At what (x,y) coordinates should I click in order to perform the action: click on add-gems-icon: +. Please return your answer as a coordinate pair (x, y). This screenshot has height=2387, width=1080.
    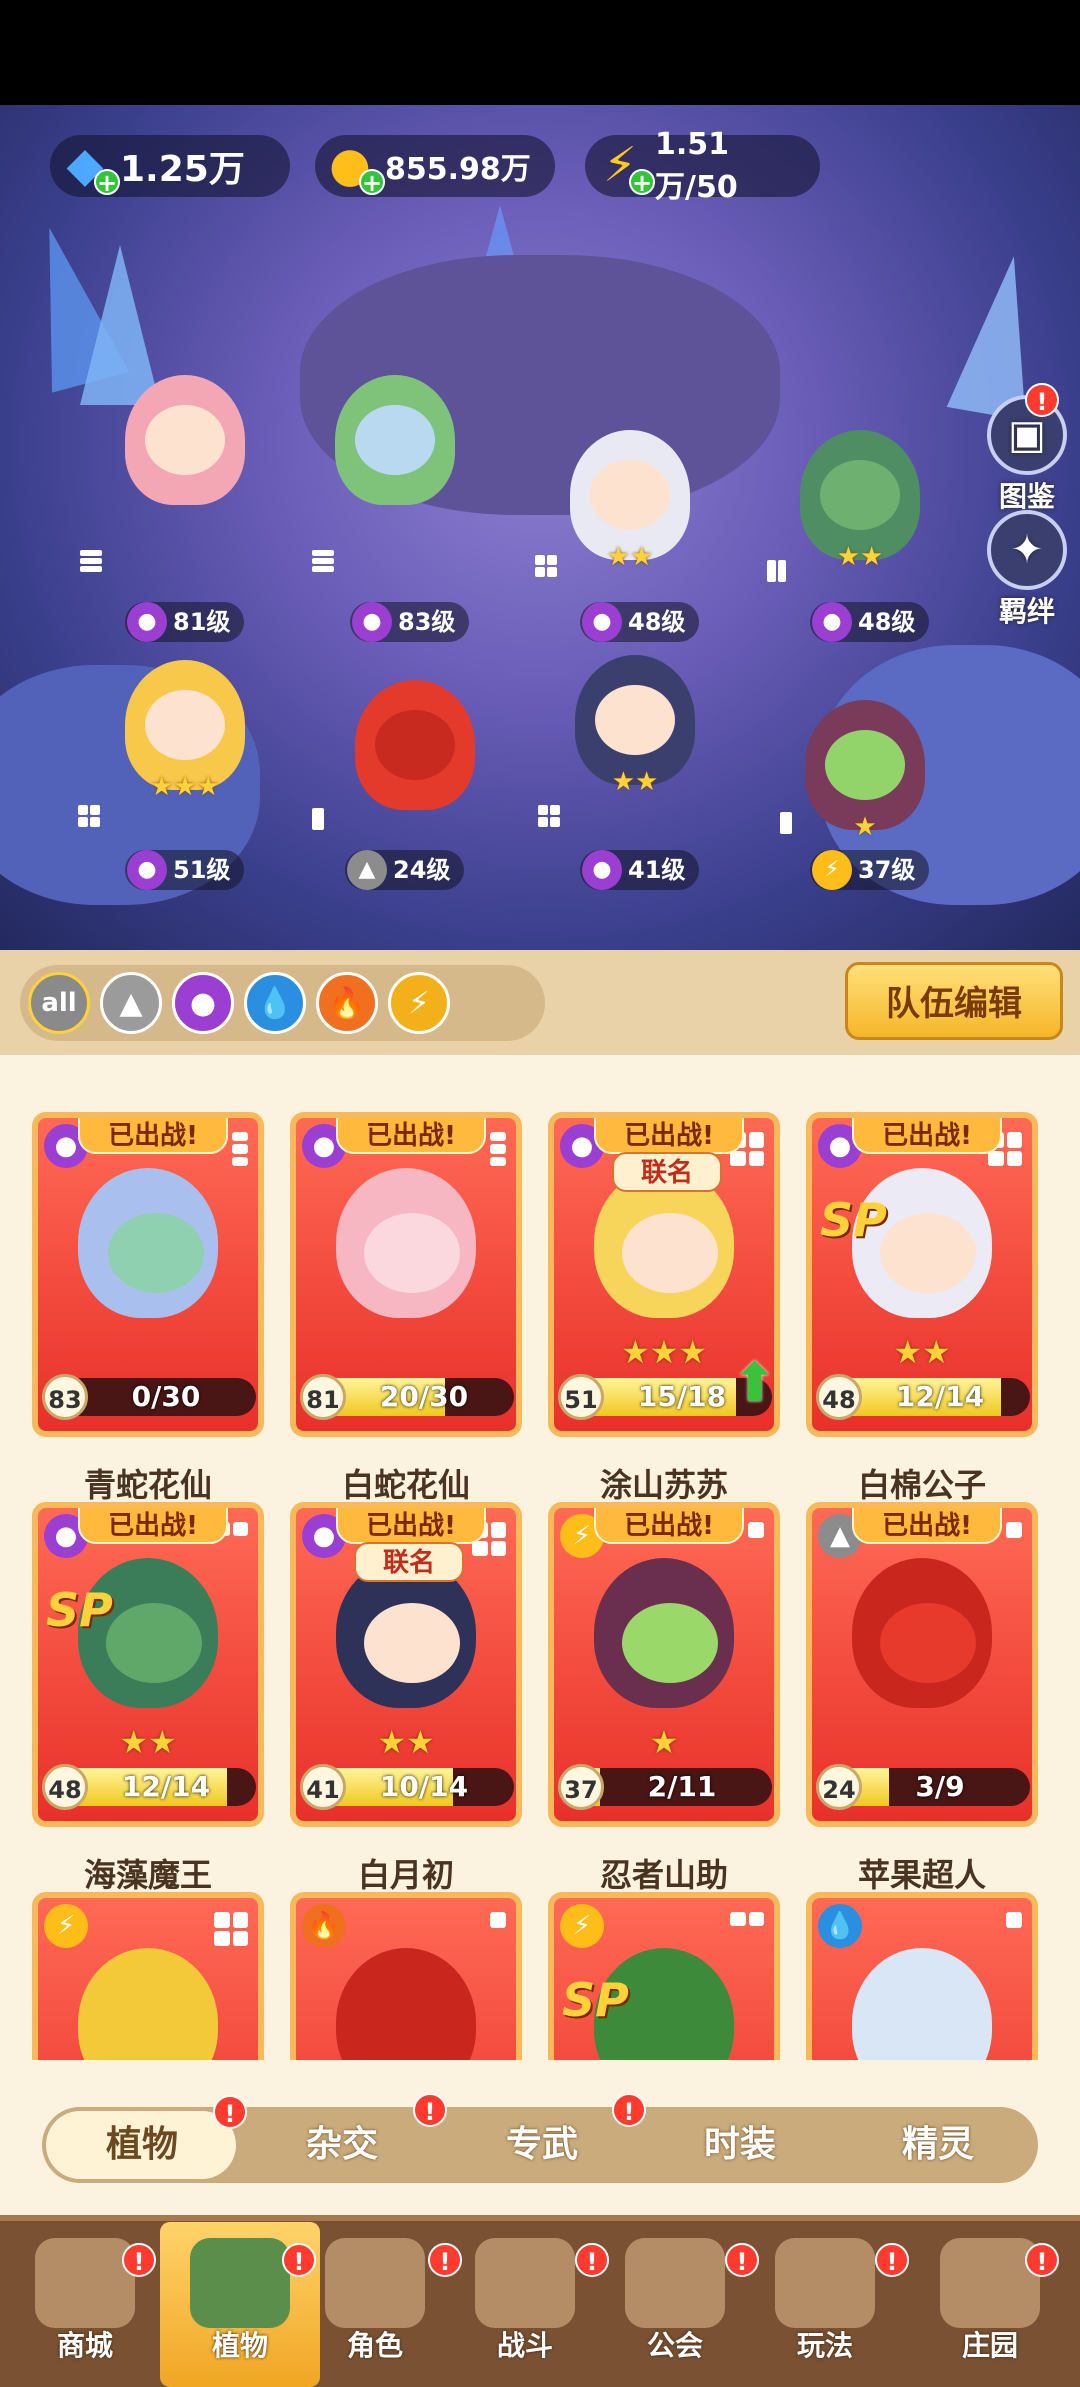
    Looking at the image, I should click on (107, 182).